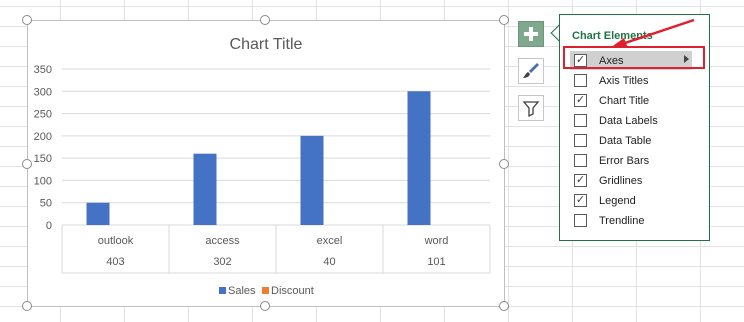  I want to click on y-tick-label: 200, so click(43, 137).